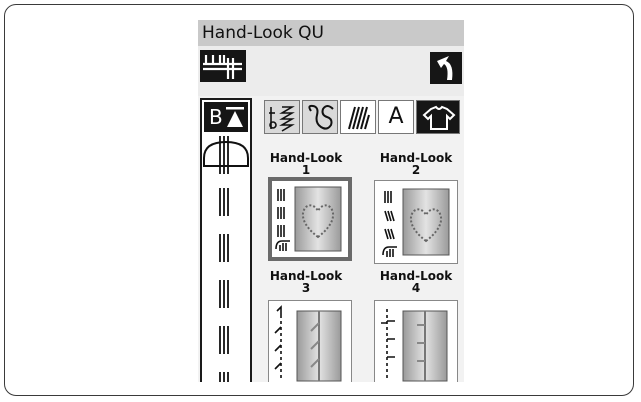 The width and height of the screenshot is (641, 402). What do you see at coordinates (216, 117) in the screenshot?
I see `mode-button-label: B` at bounding box center [216, 117].